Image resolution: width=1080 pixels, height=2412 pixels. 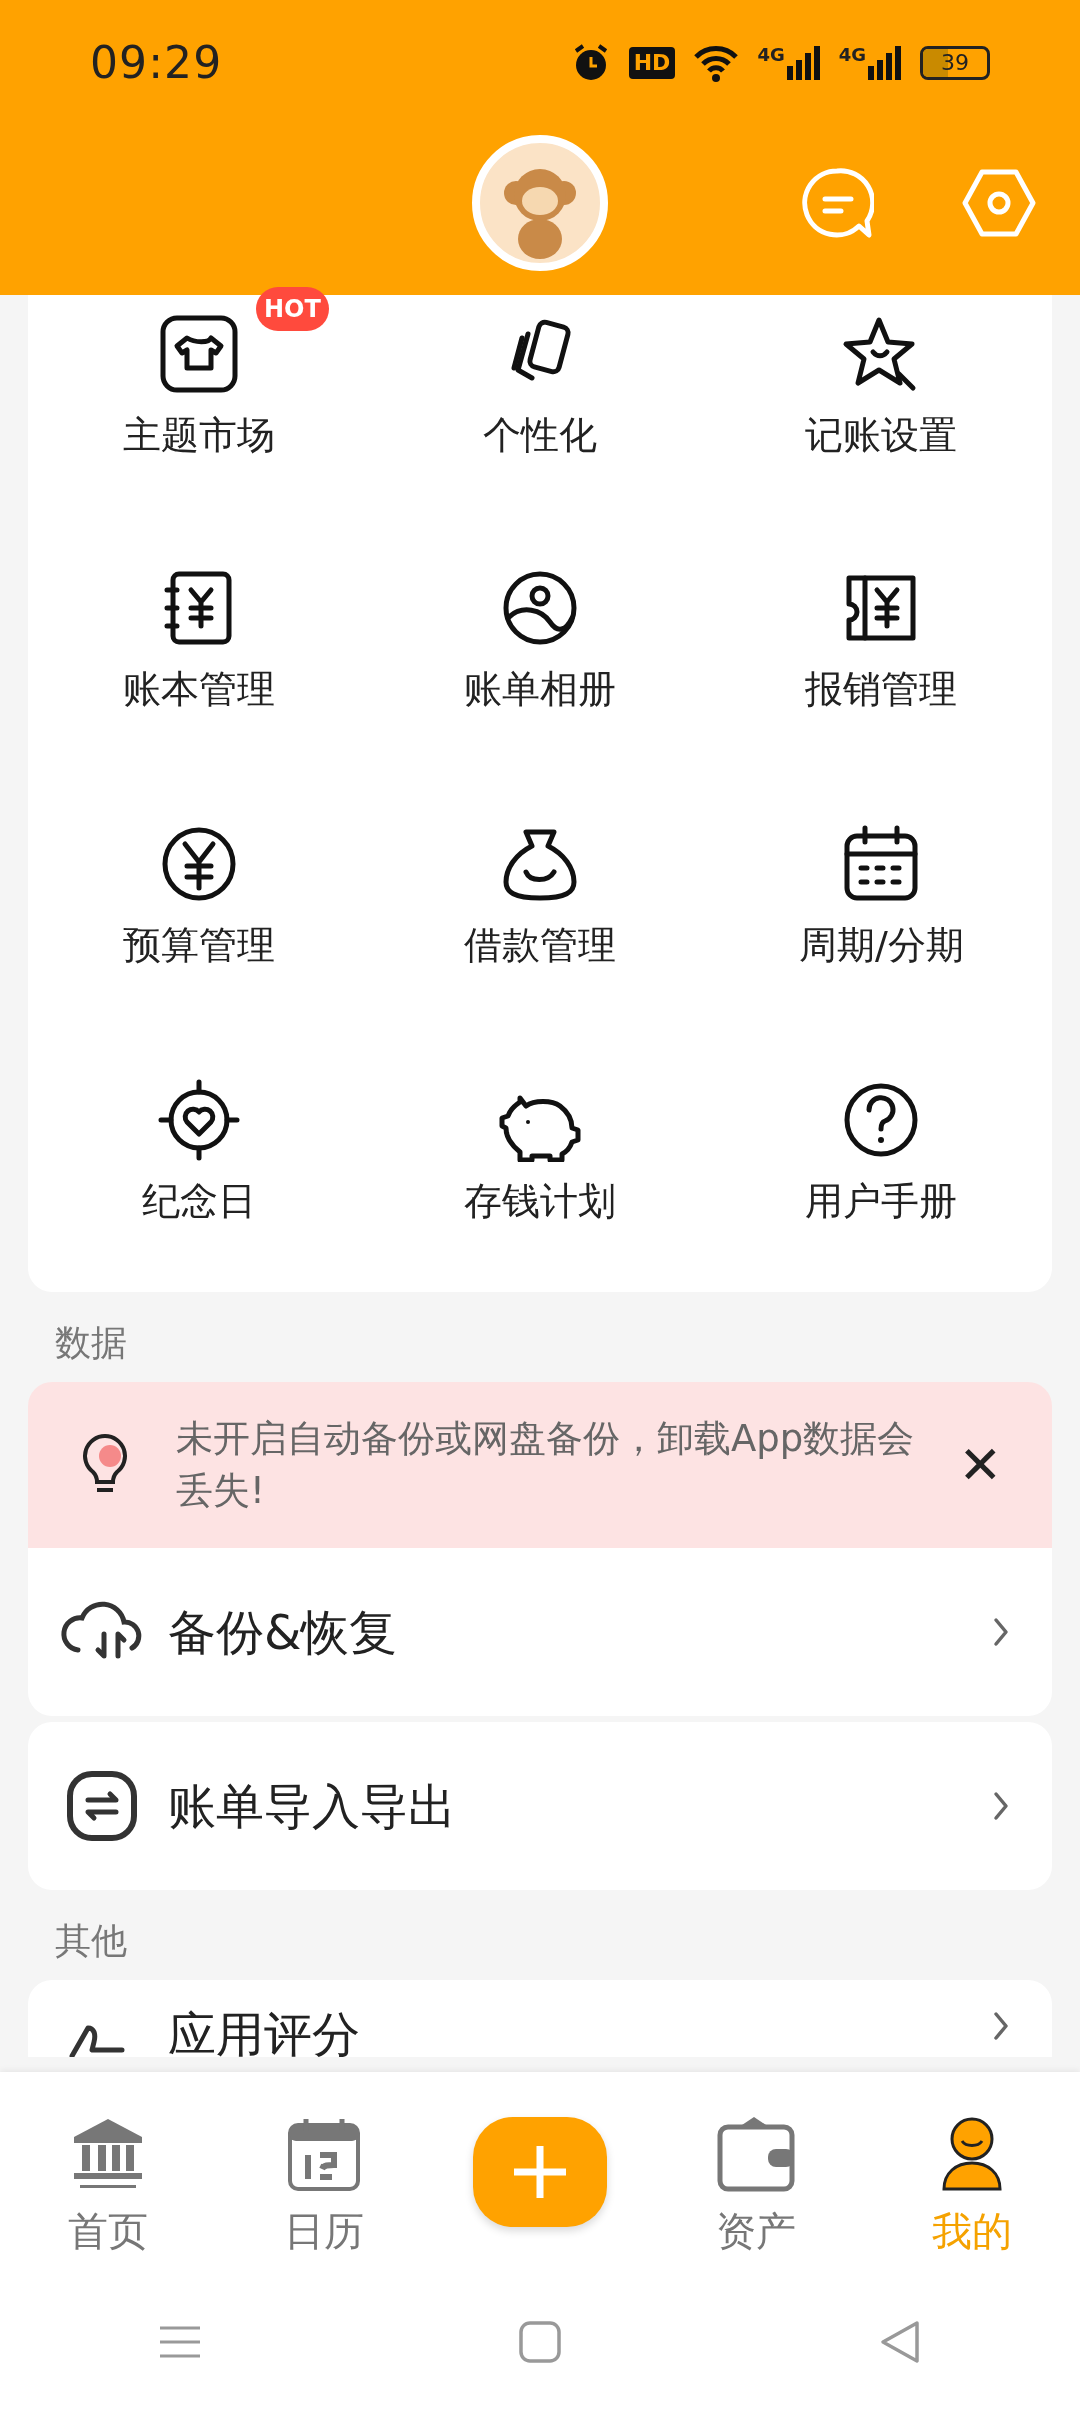 What do you see at coordinates (900, 2342) in the screenshot?
I see `back-icon` at bounding box center [900, 2342].